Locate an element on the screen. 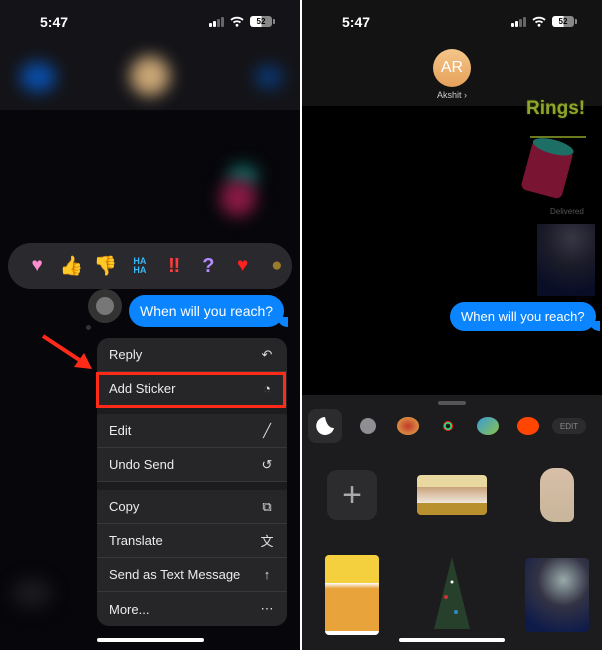 This screenshot has width=602, height=650. red-heart-icon: ♥ is located at coordinates (242, 265).